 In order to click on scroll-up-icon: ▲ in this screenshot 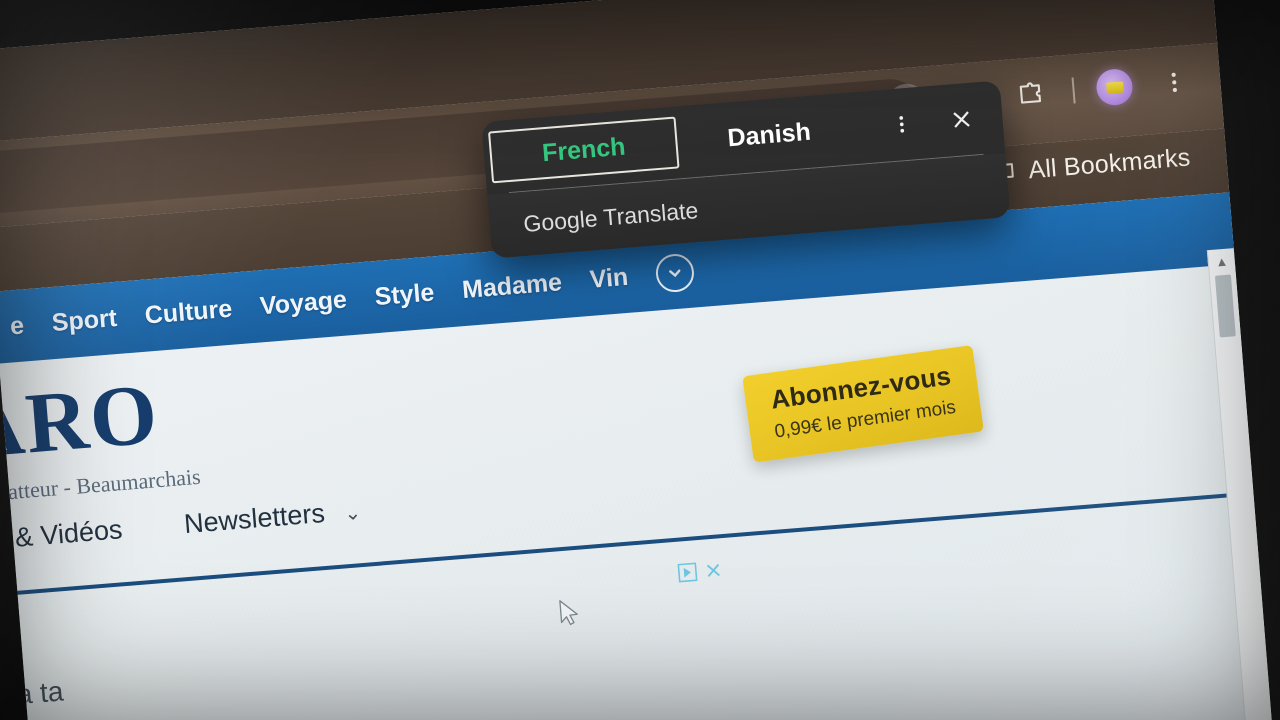, I will do `click(1222, 261)`.